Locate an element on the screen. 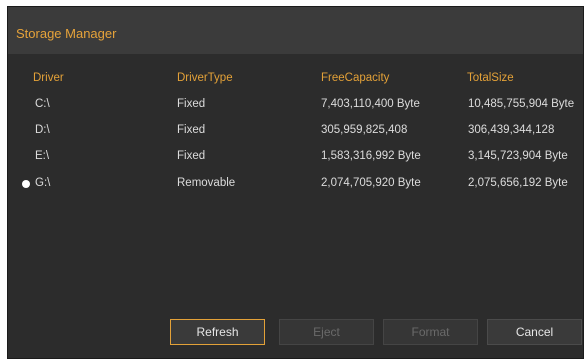  window-title: Storage Manager is located at coordinates (66, 33).